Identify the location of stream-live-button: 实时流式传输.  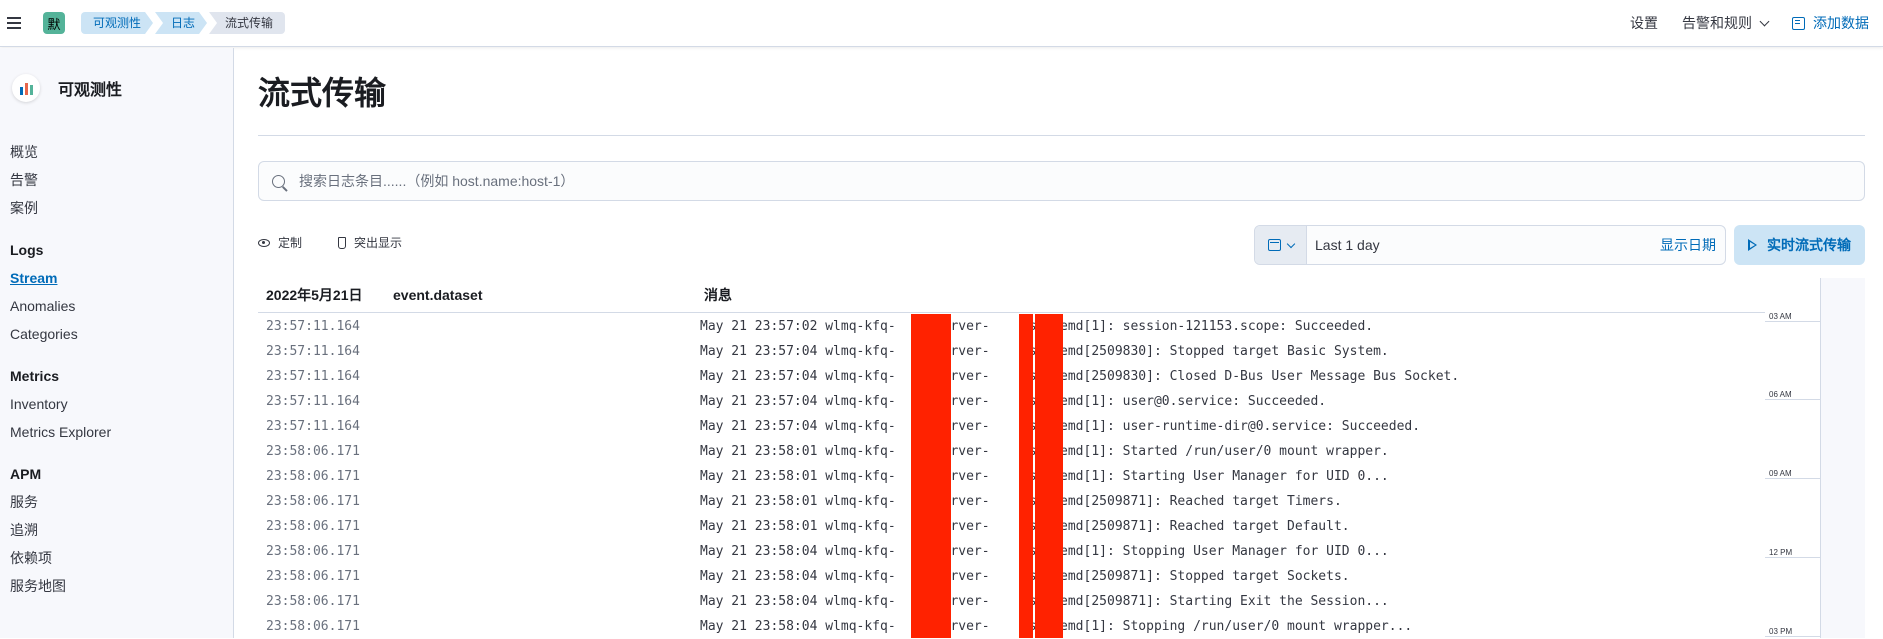
(1799, 245).